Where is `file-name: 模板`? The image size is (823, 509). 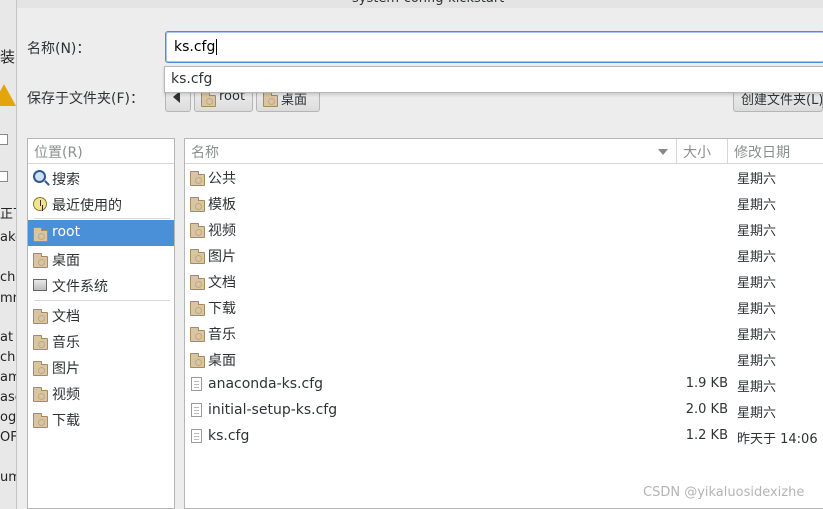
file-name: 模板 is located at coordinates (222, 205).